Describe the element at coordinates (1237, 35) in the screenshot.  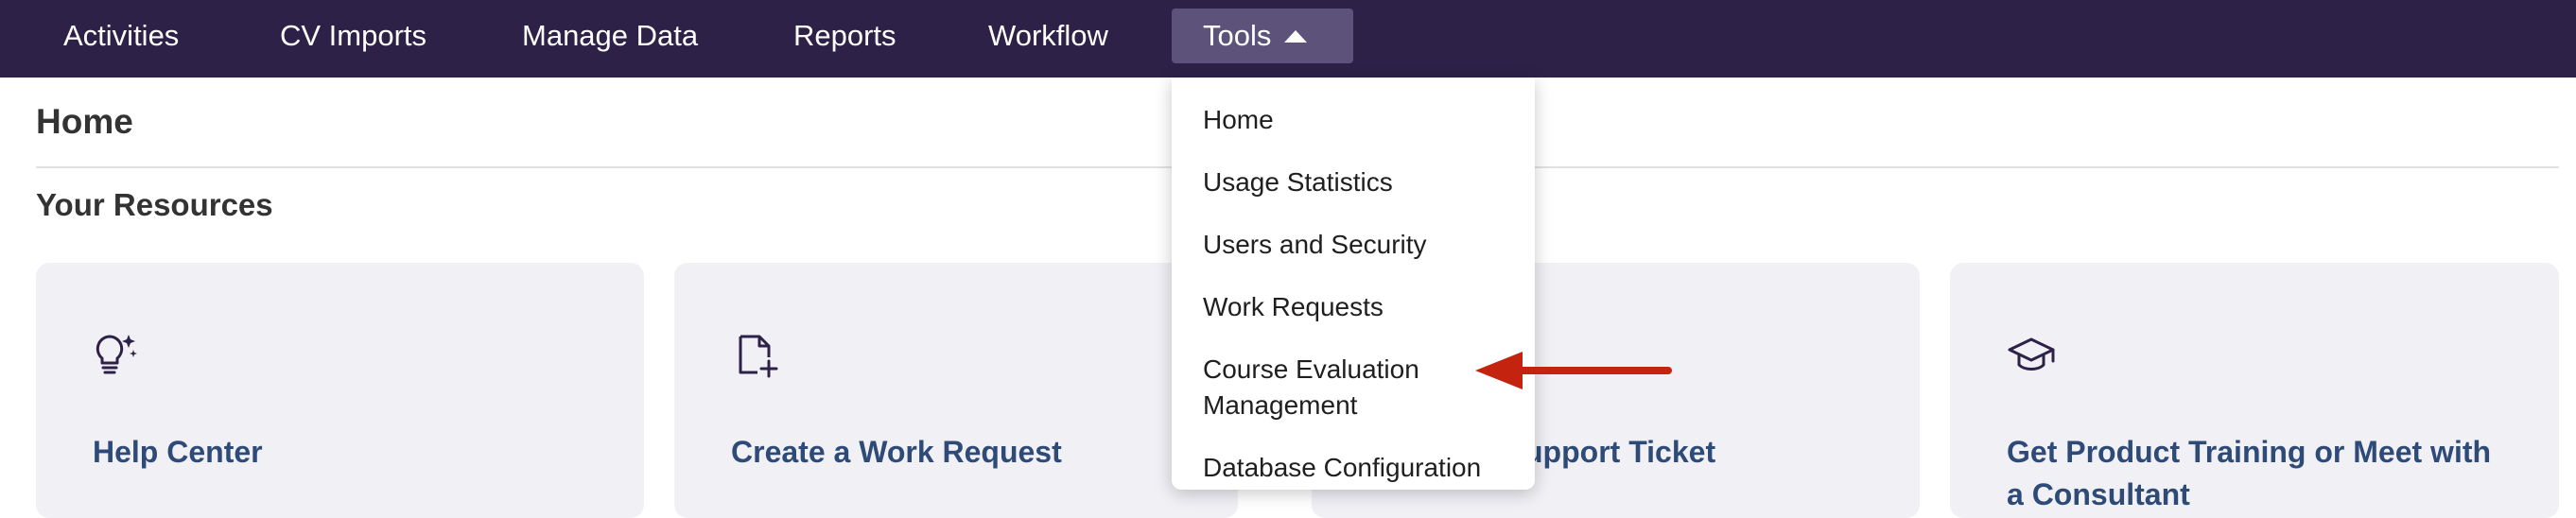
I see `nav-item-tools-label: Tools` at that location.